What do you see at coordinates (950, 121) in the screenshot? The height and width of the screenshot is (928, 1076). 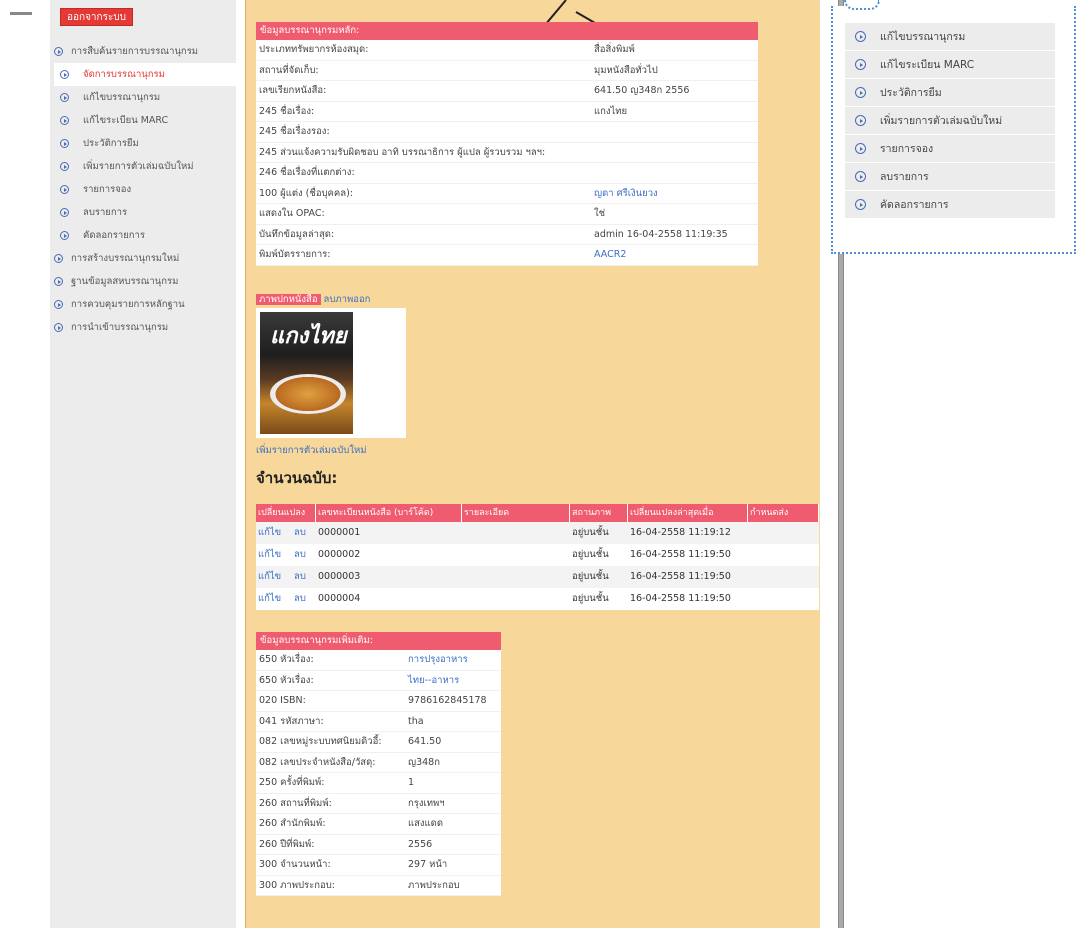 I see `popup-menu-item: เพิ่มรายการตัวเล่มฉบับใหม่` at bounding box center [950, 121].